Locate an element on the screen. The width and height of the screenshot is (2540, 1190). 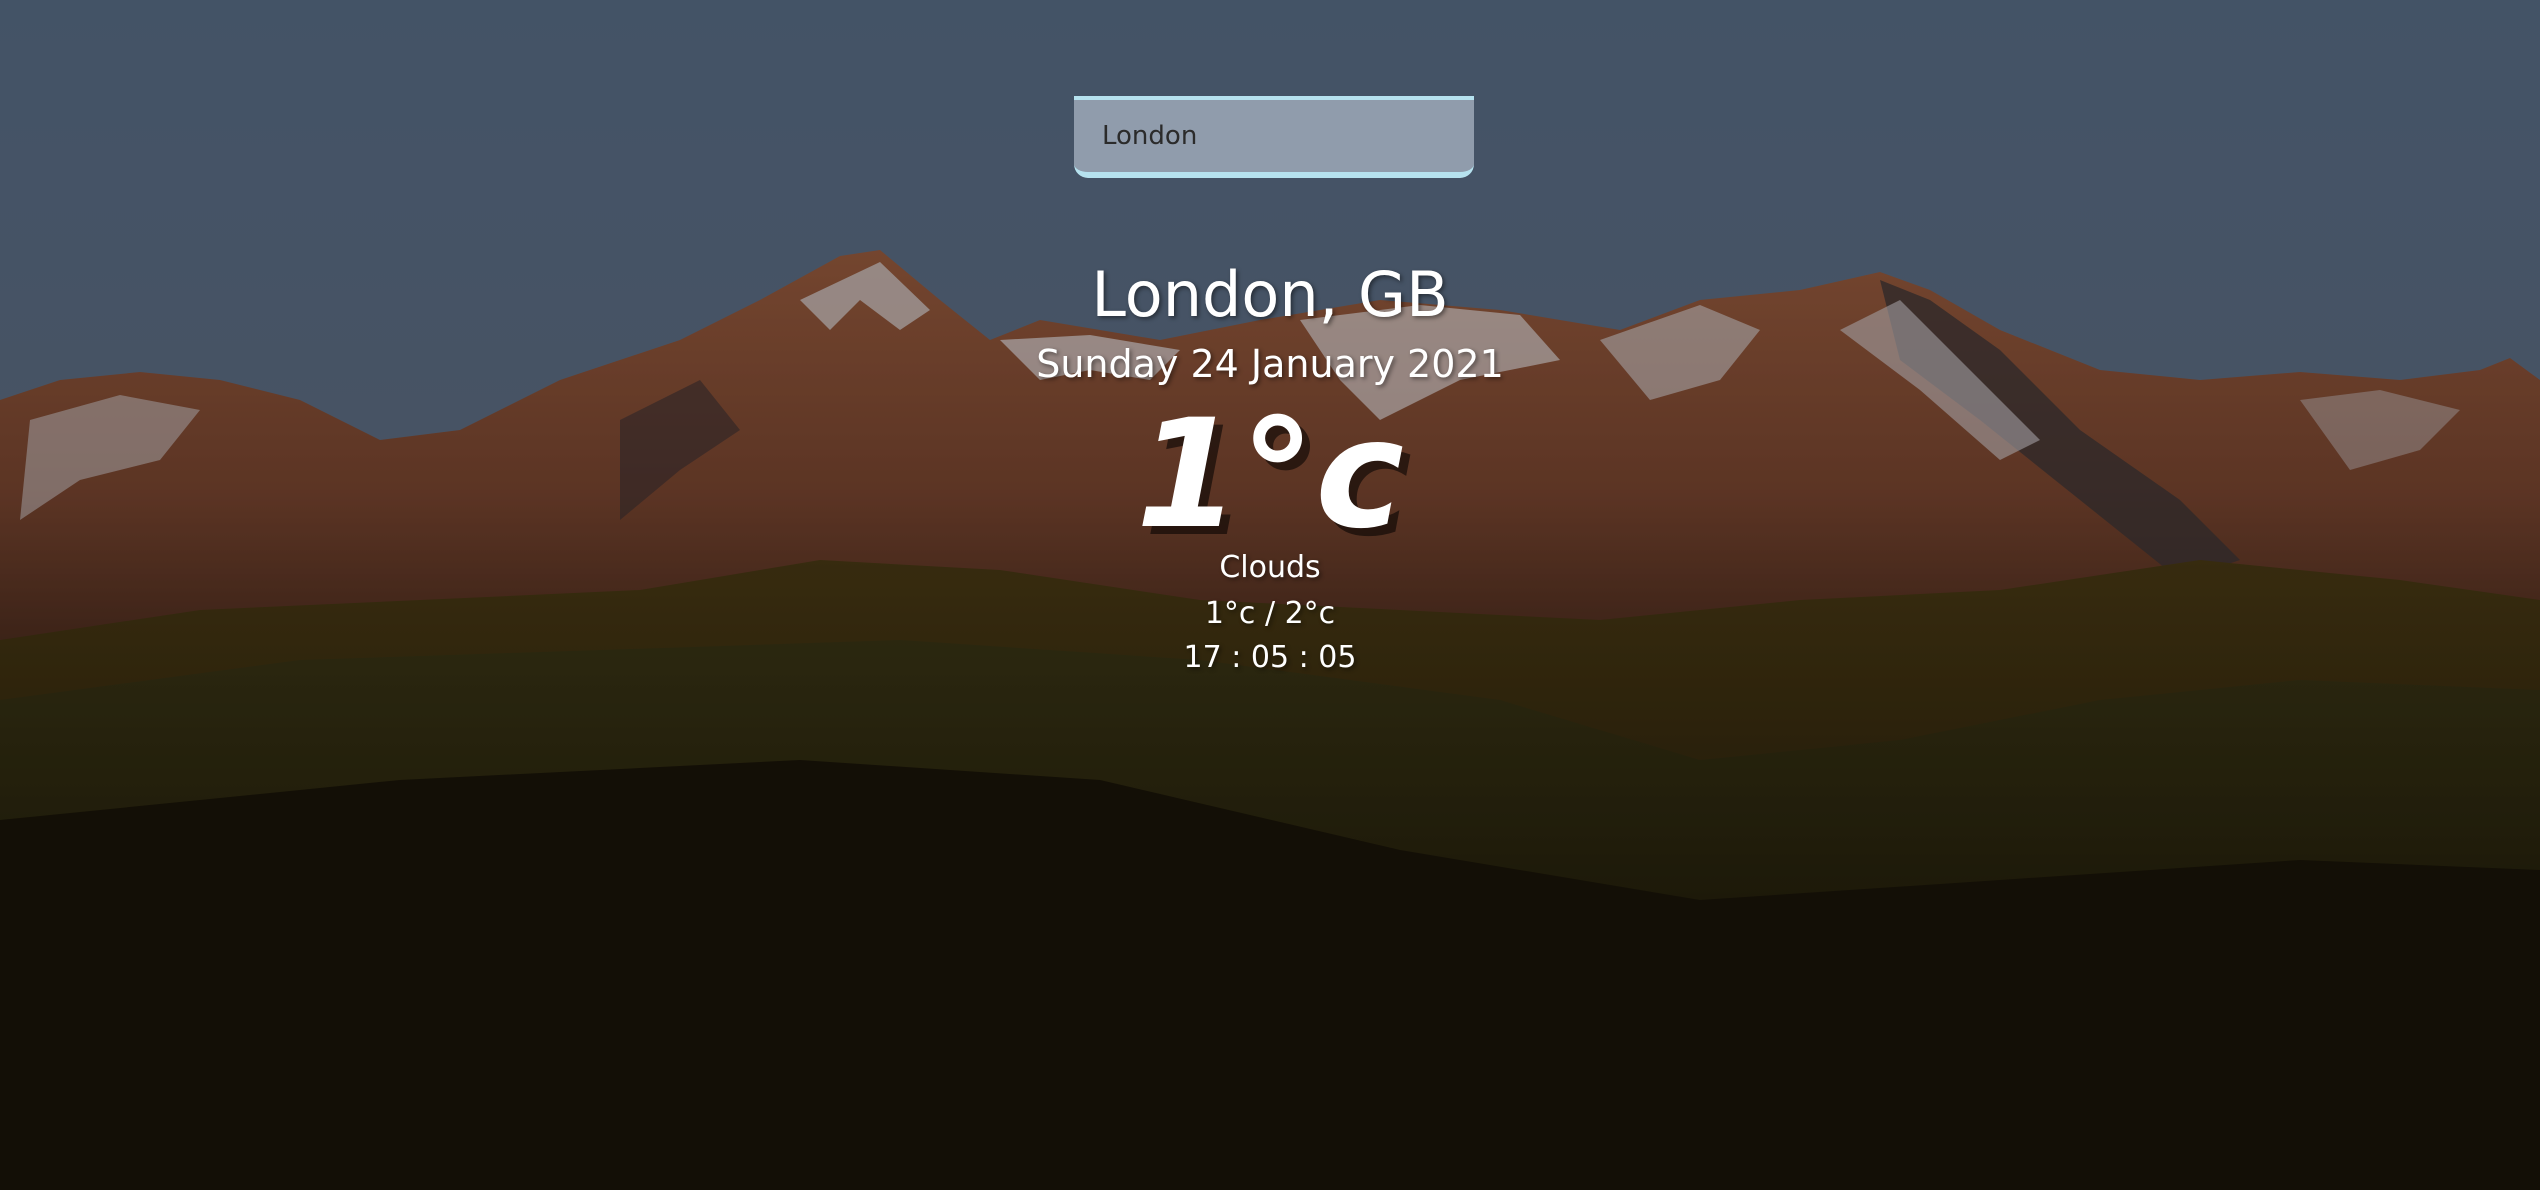
current-date: Sunday 24 January 2021 is located at coordinates (1270, 364).